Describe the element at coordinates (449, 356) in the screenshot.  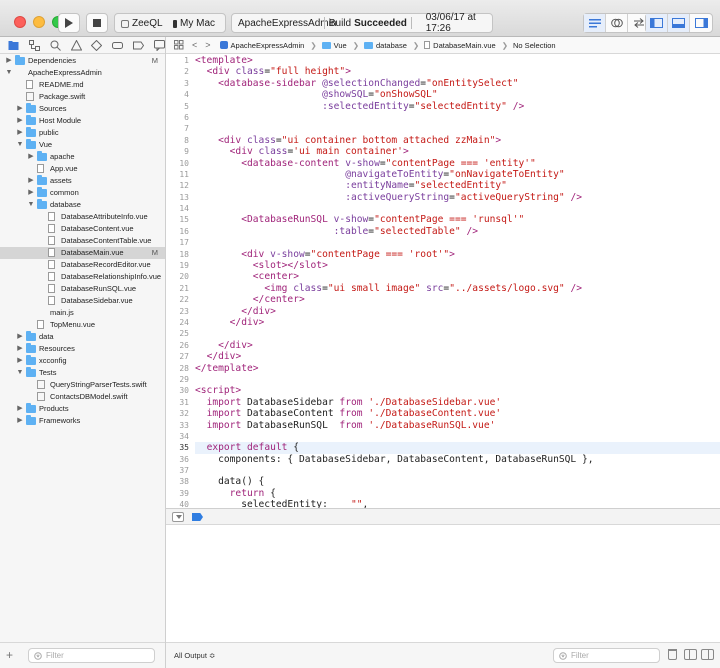
I see `code-line: 27 </div>` at that location.